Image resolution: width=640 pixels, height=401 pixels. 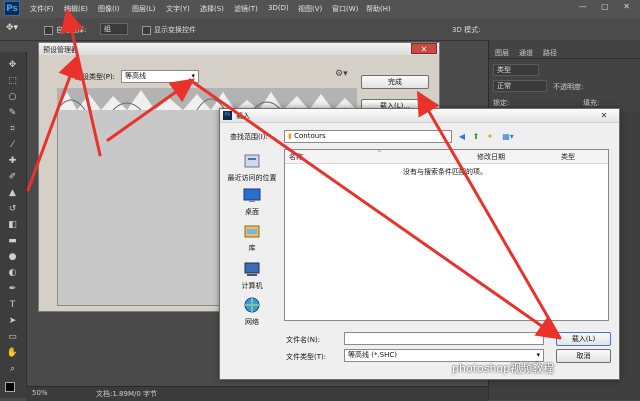 What do you see at coordinates (239, 49) in the screenshot?
I see `preset-manager-titlebar: 预设管理器 ✕` at bounding box center [239, 49].